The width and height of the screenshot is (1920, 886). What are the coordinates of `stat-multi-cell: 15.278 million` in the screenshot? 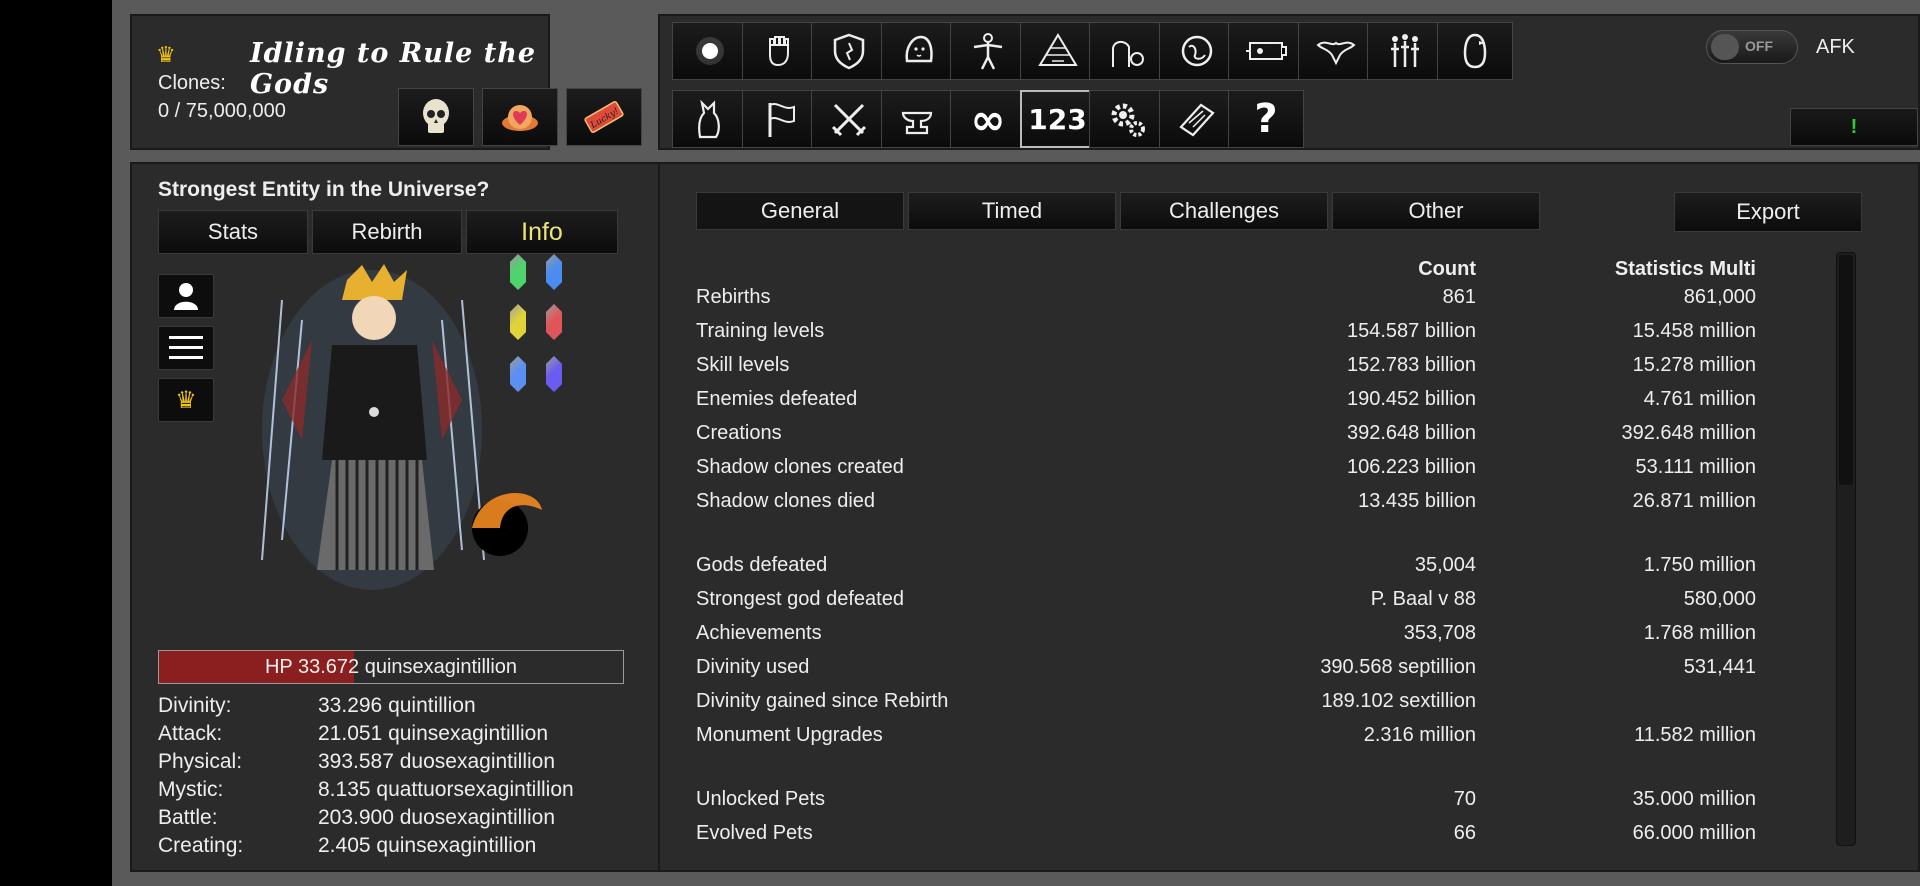 It's located at (1694, 364).